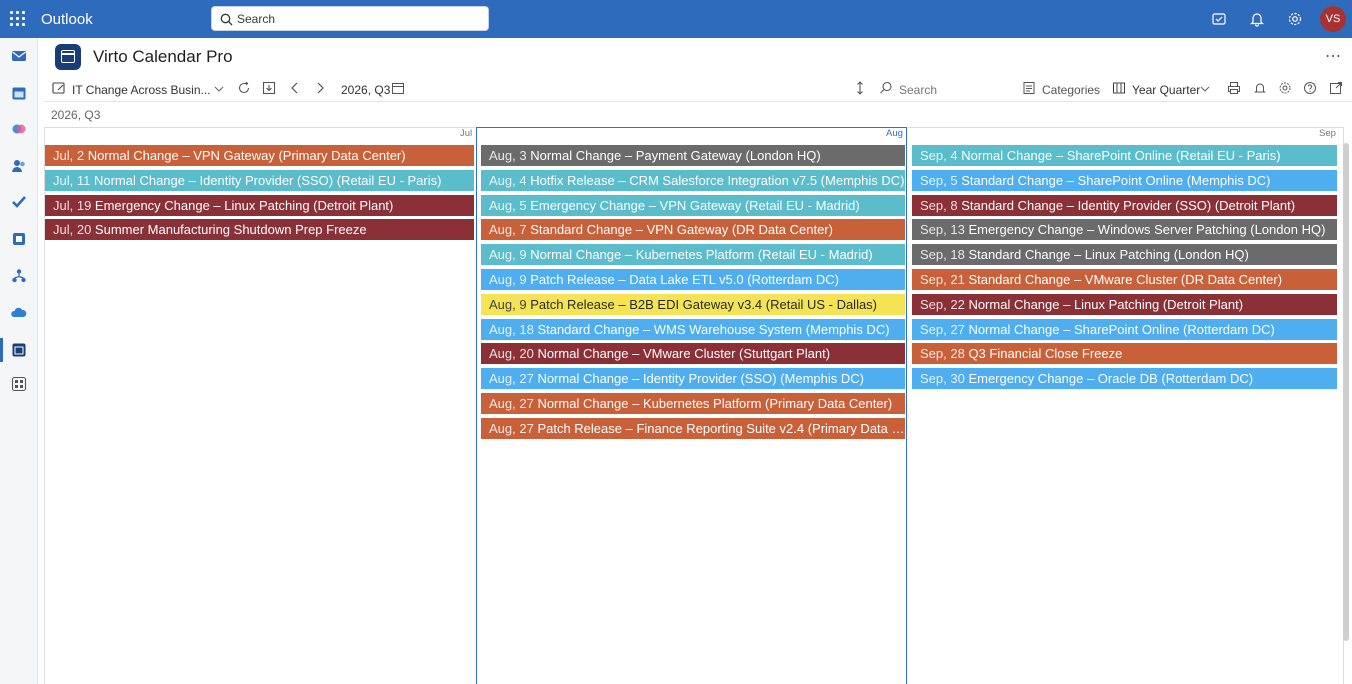 This screenshot has height=684, width=1352. I want to click on event-date: Sep, 30, so click(942, 379).